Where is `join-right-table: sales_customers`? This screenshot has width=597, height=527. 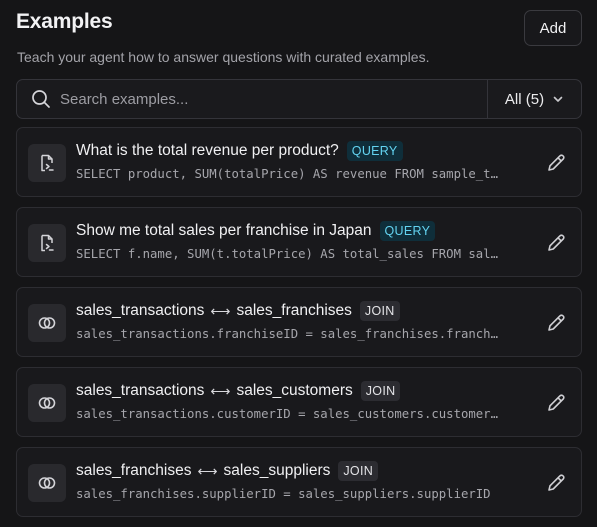
join-right-table: sales_customers is located at coordinates (294, 390).